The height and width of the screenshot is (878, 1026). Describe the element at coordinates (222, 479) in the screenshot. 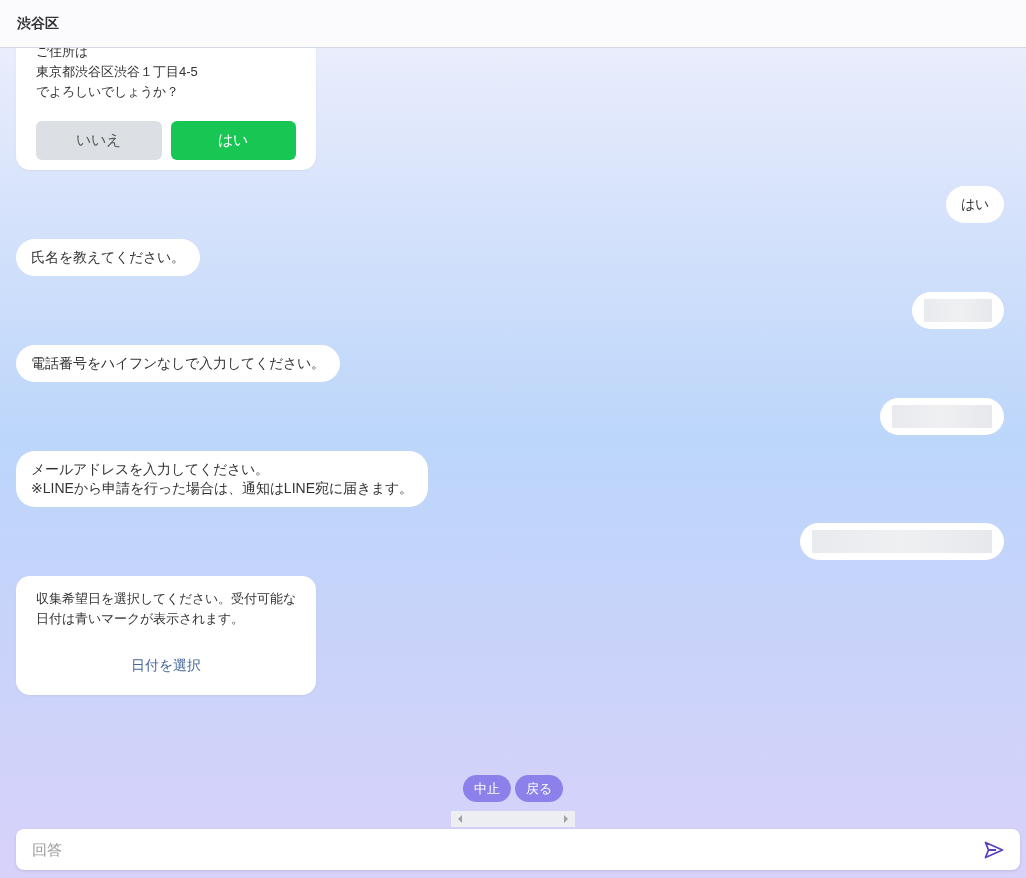

I see `message-bubble: メールアドレスを入力してください。 ※LINEから申請を行った場合は、通知はLINE宛に届きます。` at that location.